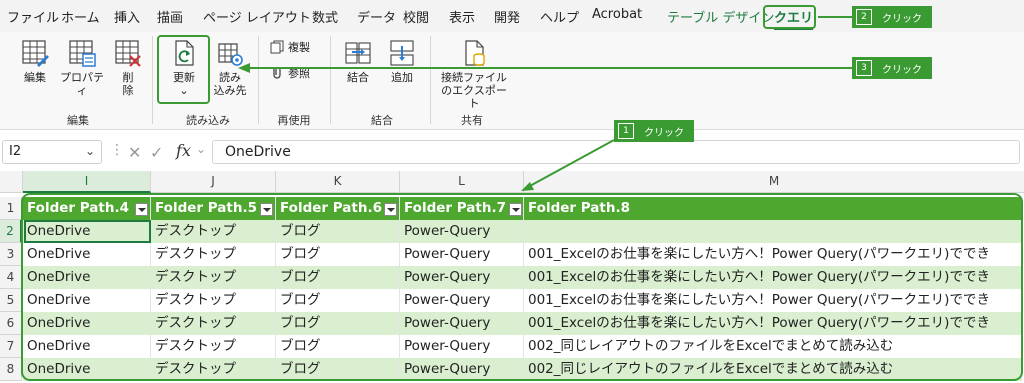  What do you see at coordinates (127, 16) in the screenshot?
I see `tab-insert: 挿入` at bounding box center [127, 16].